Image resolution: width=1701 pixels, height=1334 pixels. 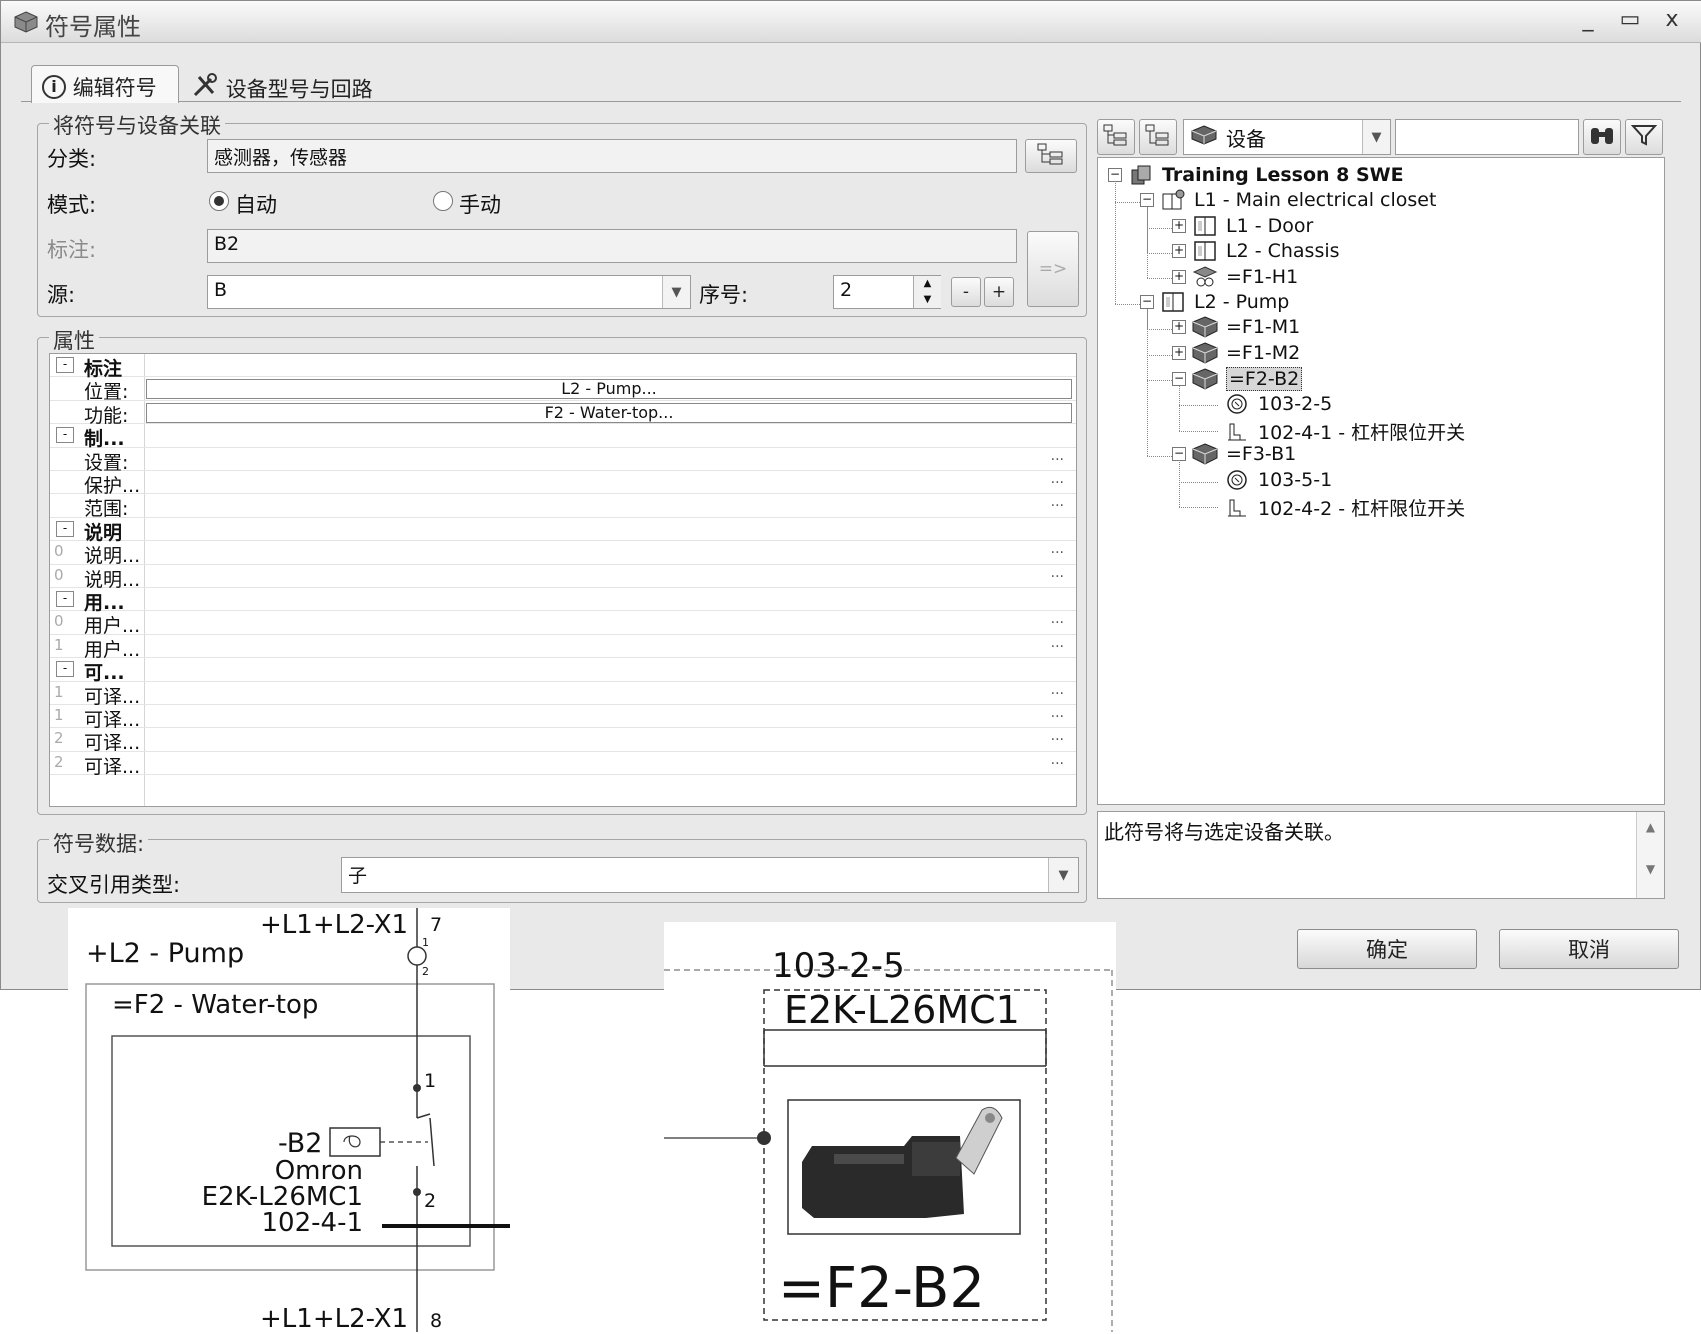 What do you see at coordinates (966, 292) in the screenshot?
I see `decrement-button: -` at bounding box center [966, 292].